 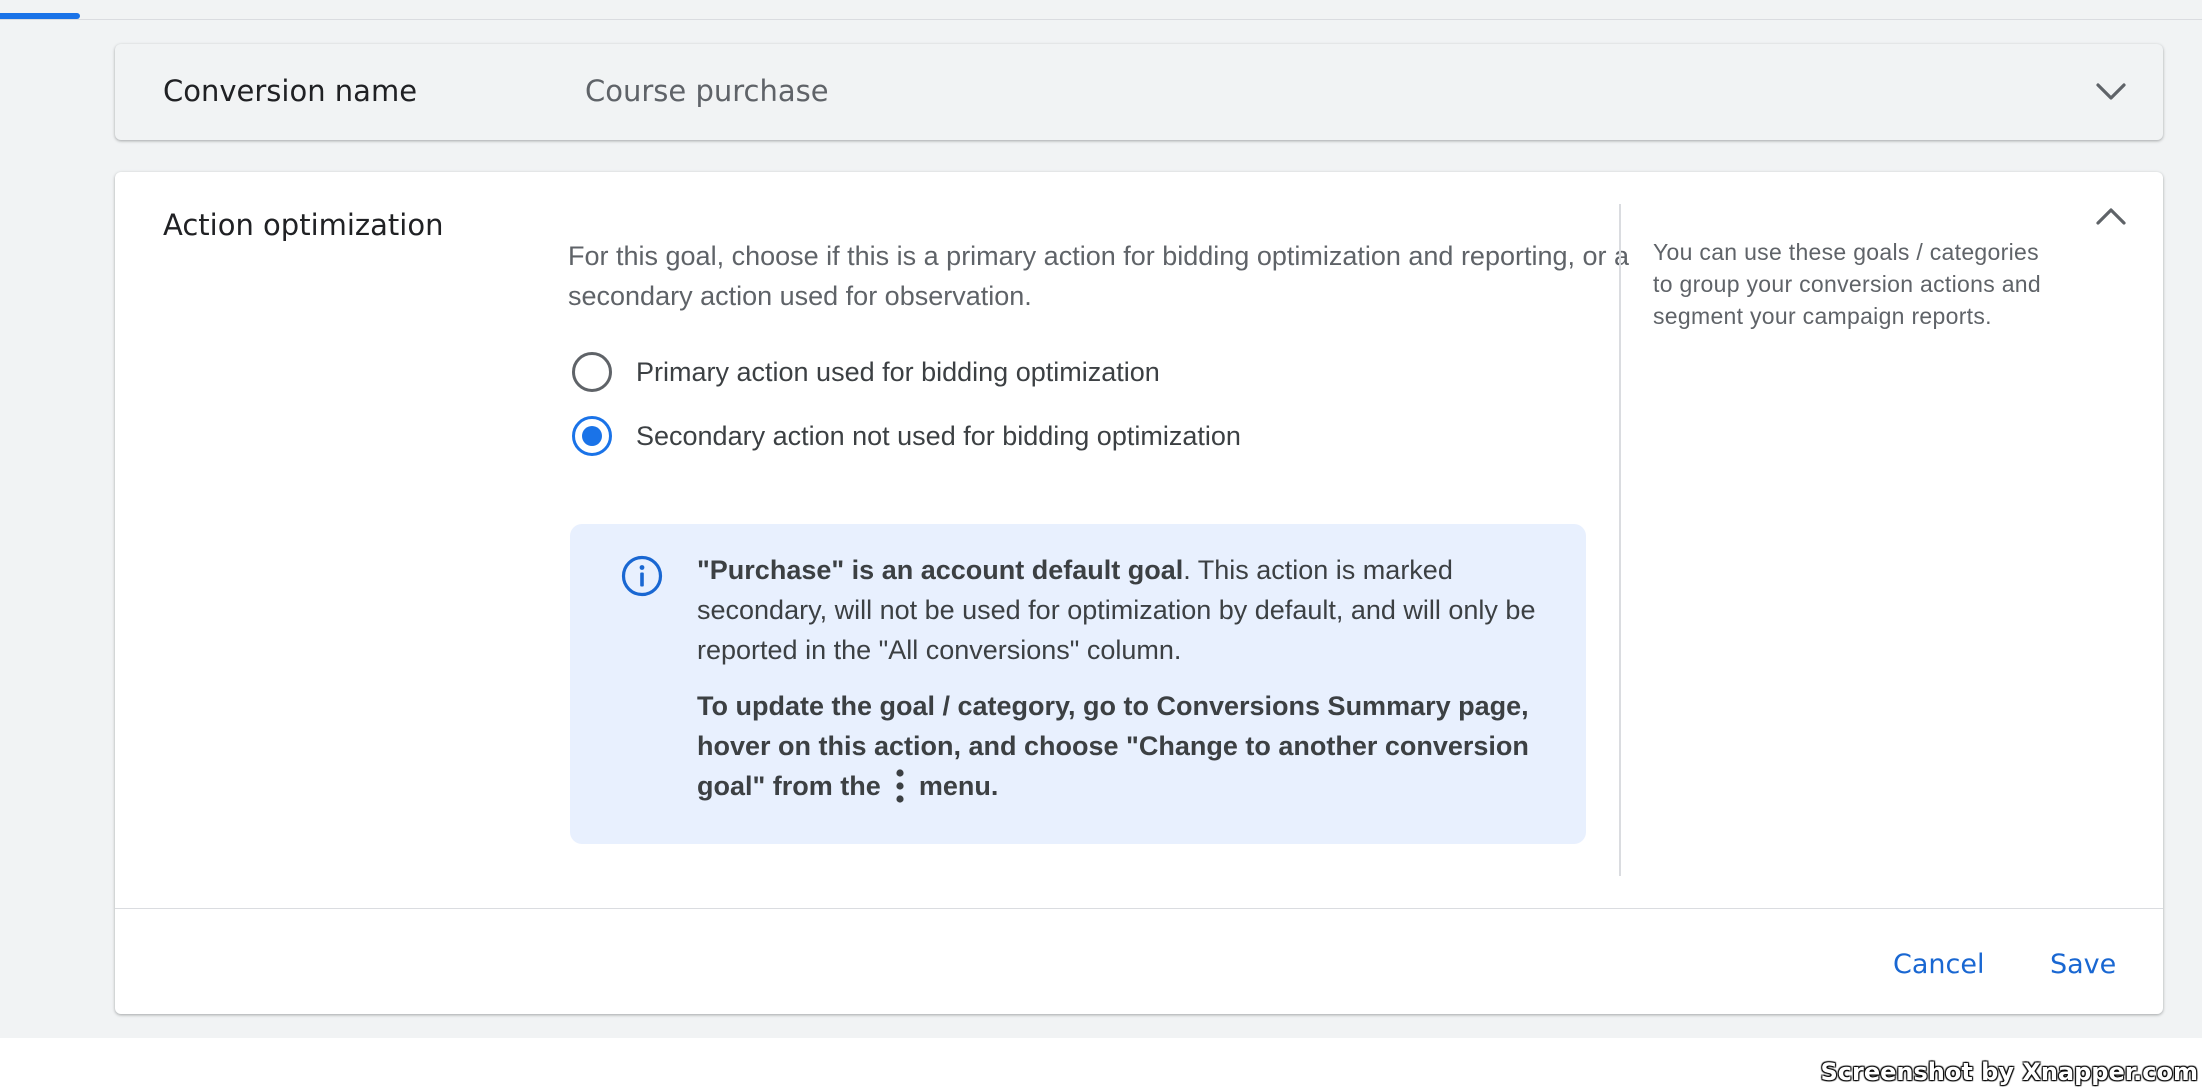 What do you see at coordinates (2009, 1072) in the screenshot?
I see `screenshot-watermark: Screenshot by Xnapper.com` at bounding box center [2009, 1072].